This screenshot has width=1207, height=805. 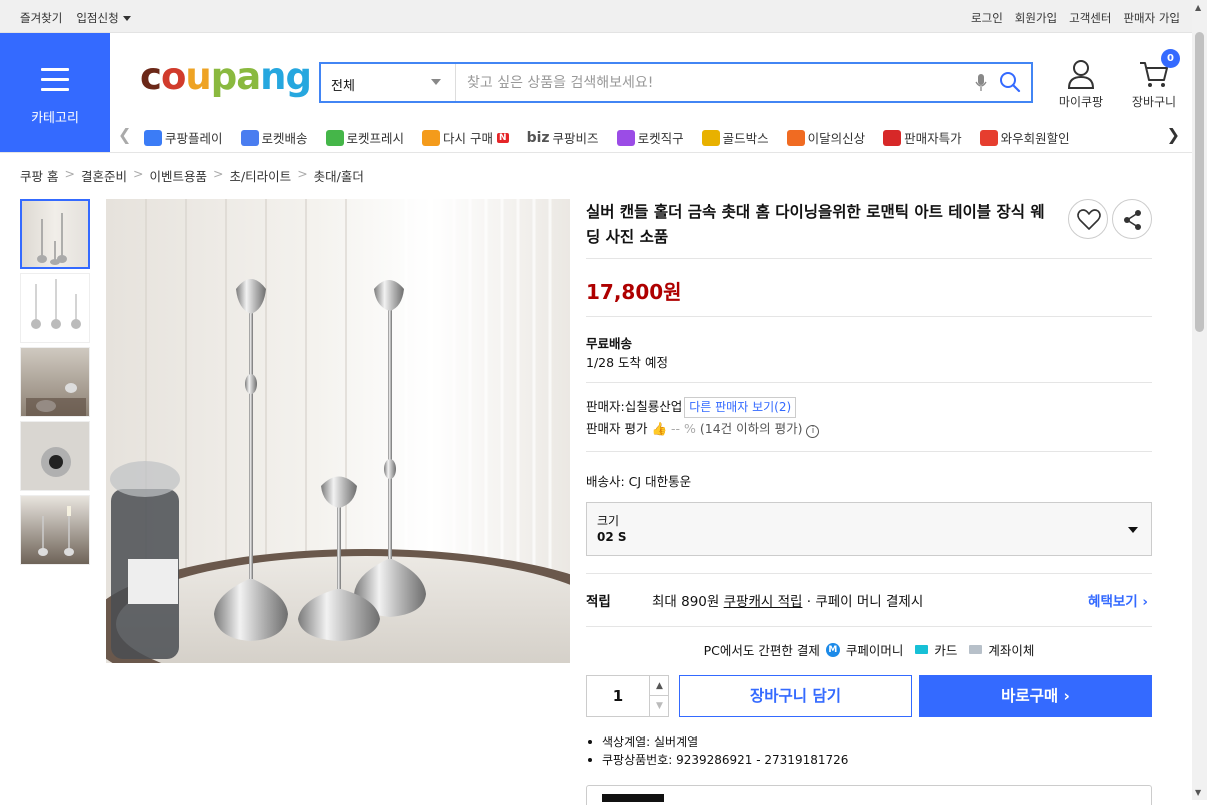 What do you see at coordinates (375, 138) in the screenshot?
I see `nav-item-label: 로켓프레시` at bounding box center [375, 138].